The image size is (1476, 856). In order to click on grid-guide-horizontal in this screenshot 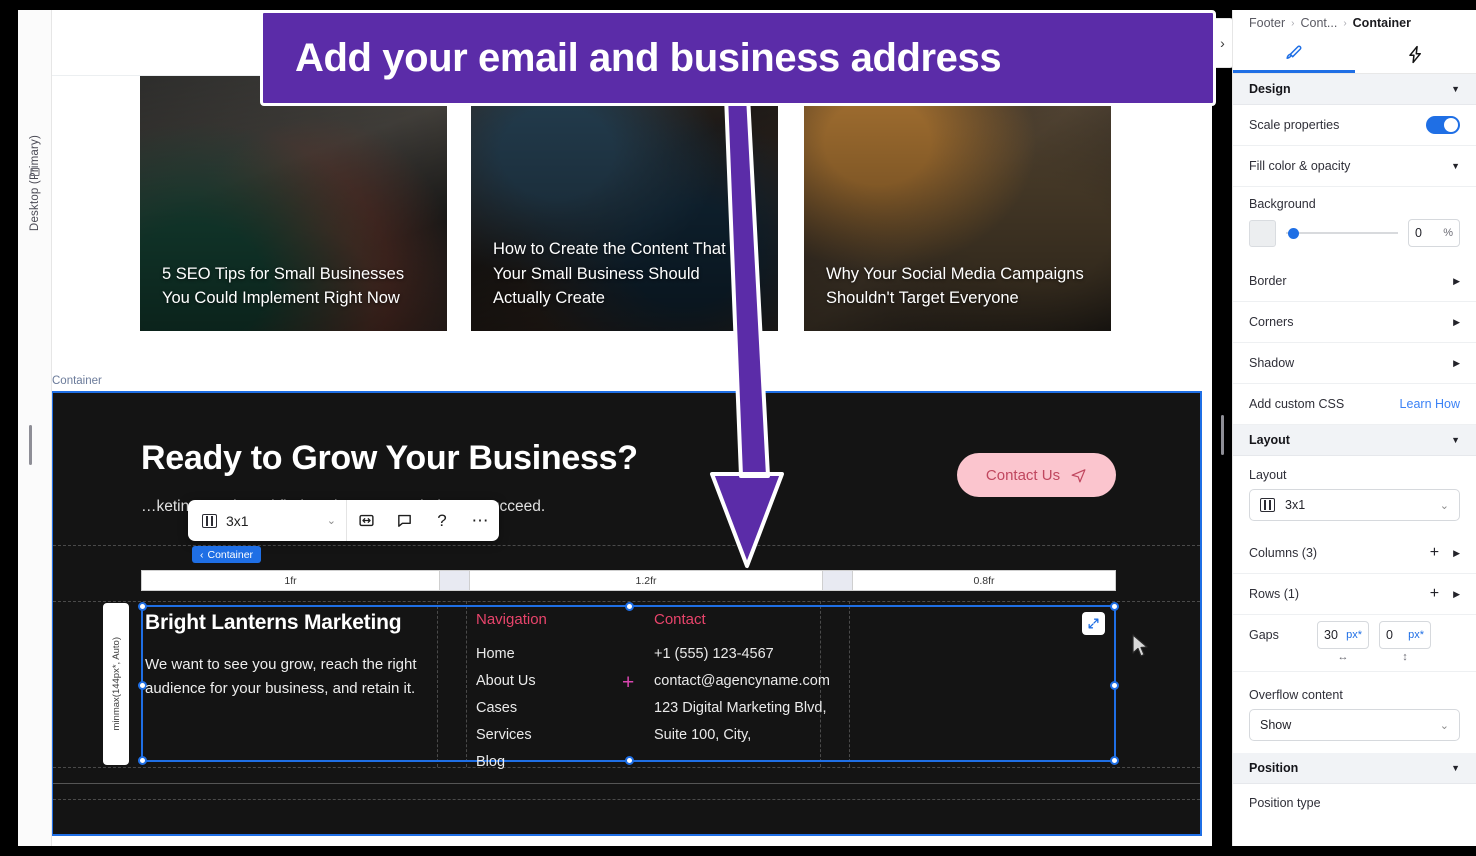, I will do `click(626, 799)`.